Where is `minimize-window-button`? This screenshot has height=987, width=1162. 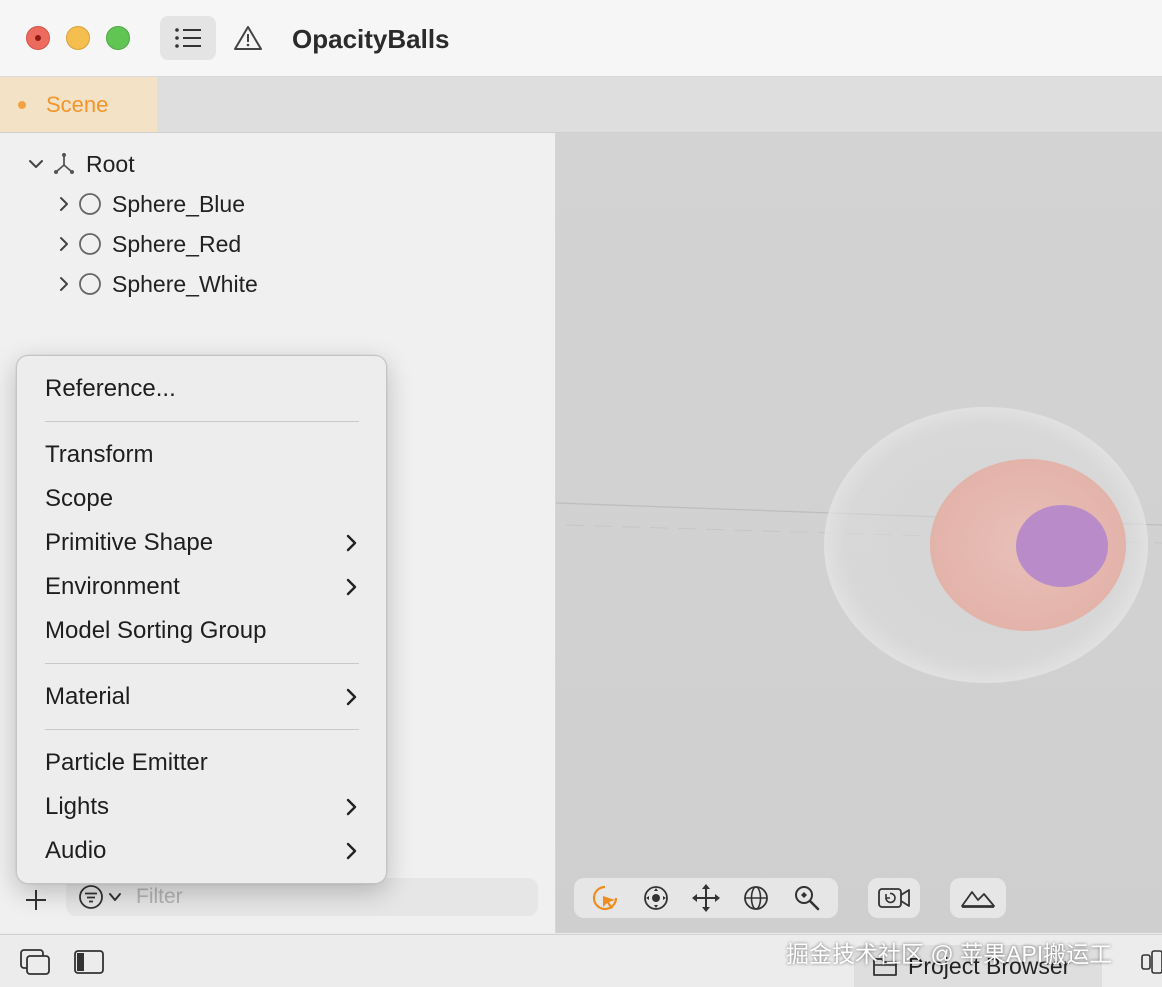 minimize-window-button is located at coordinates (78, 38).